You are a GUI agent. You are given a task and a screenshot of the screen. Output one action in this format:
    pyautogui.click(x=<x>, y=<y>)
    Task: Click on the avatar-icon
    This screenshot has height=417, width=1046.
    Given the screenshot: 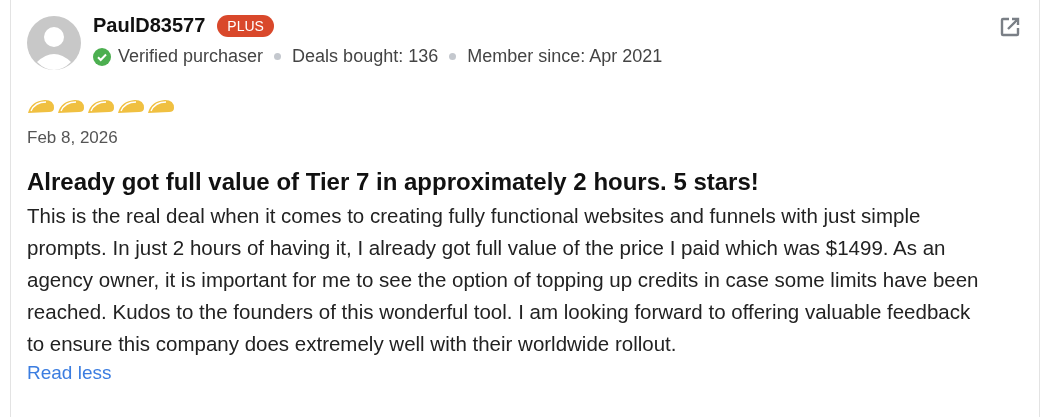 What is the action you would take?
    pyautogui.click(x=54, y=43)
    